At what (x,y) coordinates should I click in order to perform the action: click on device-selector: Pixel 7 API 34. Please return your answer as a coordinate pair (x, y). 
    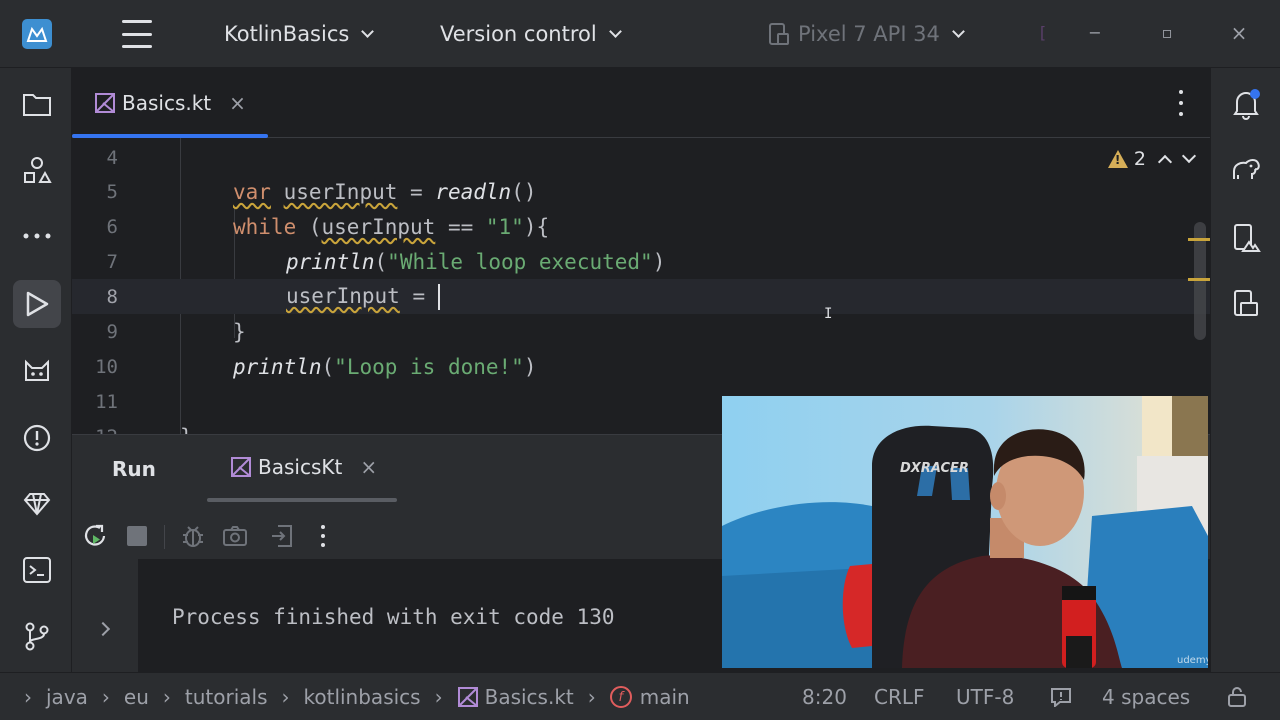
    Looking at the image, I should click on (866, 34).